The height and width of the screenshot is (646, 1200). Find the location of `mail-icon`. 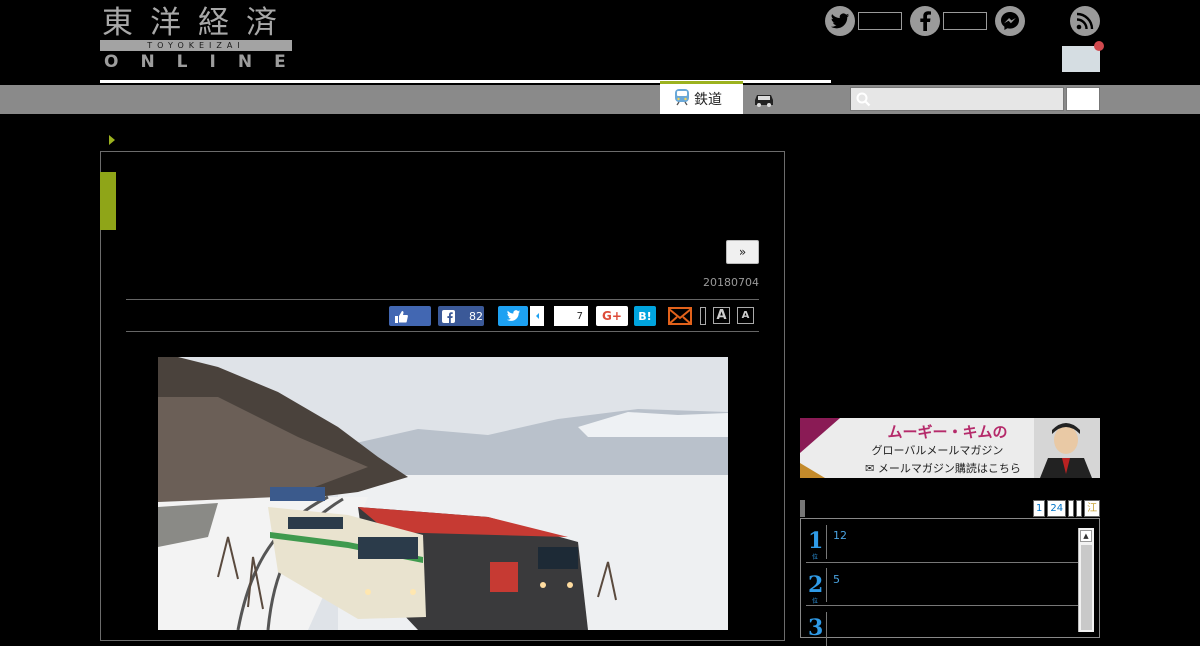

mail-icon is located at coordinates (680, 316).